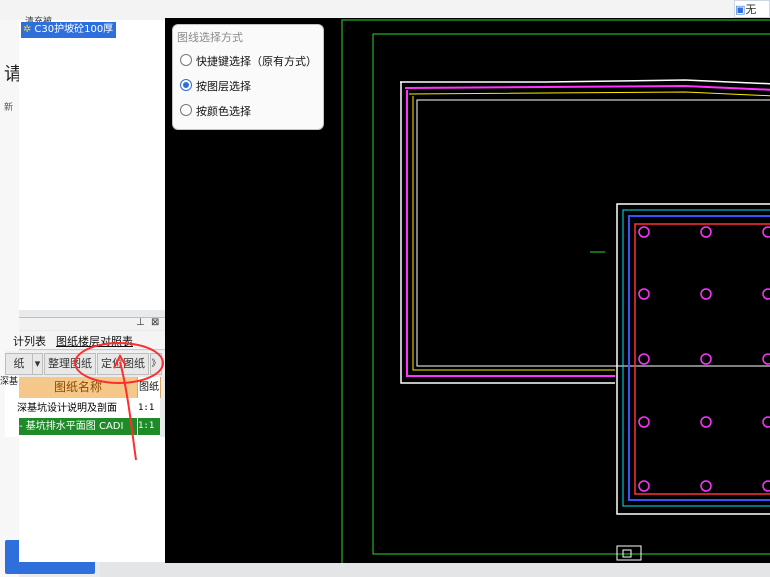  Describe the element at coordinates (585, 82) in the screenshot. I see `pit-outline-top` at that location.